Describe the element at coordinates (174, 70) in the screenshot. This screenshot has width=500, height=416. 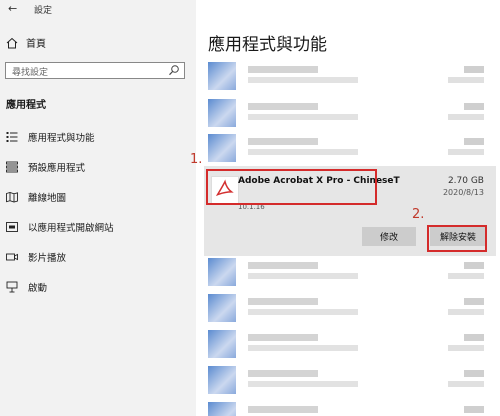
I see `search-icon` at that location.